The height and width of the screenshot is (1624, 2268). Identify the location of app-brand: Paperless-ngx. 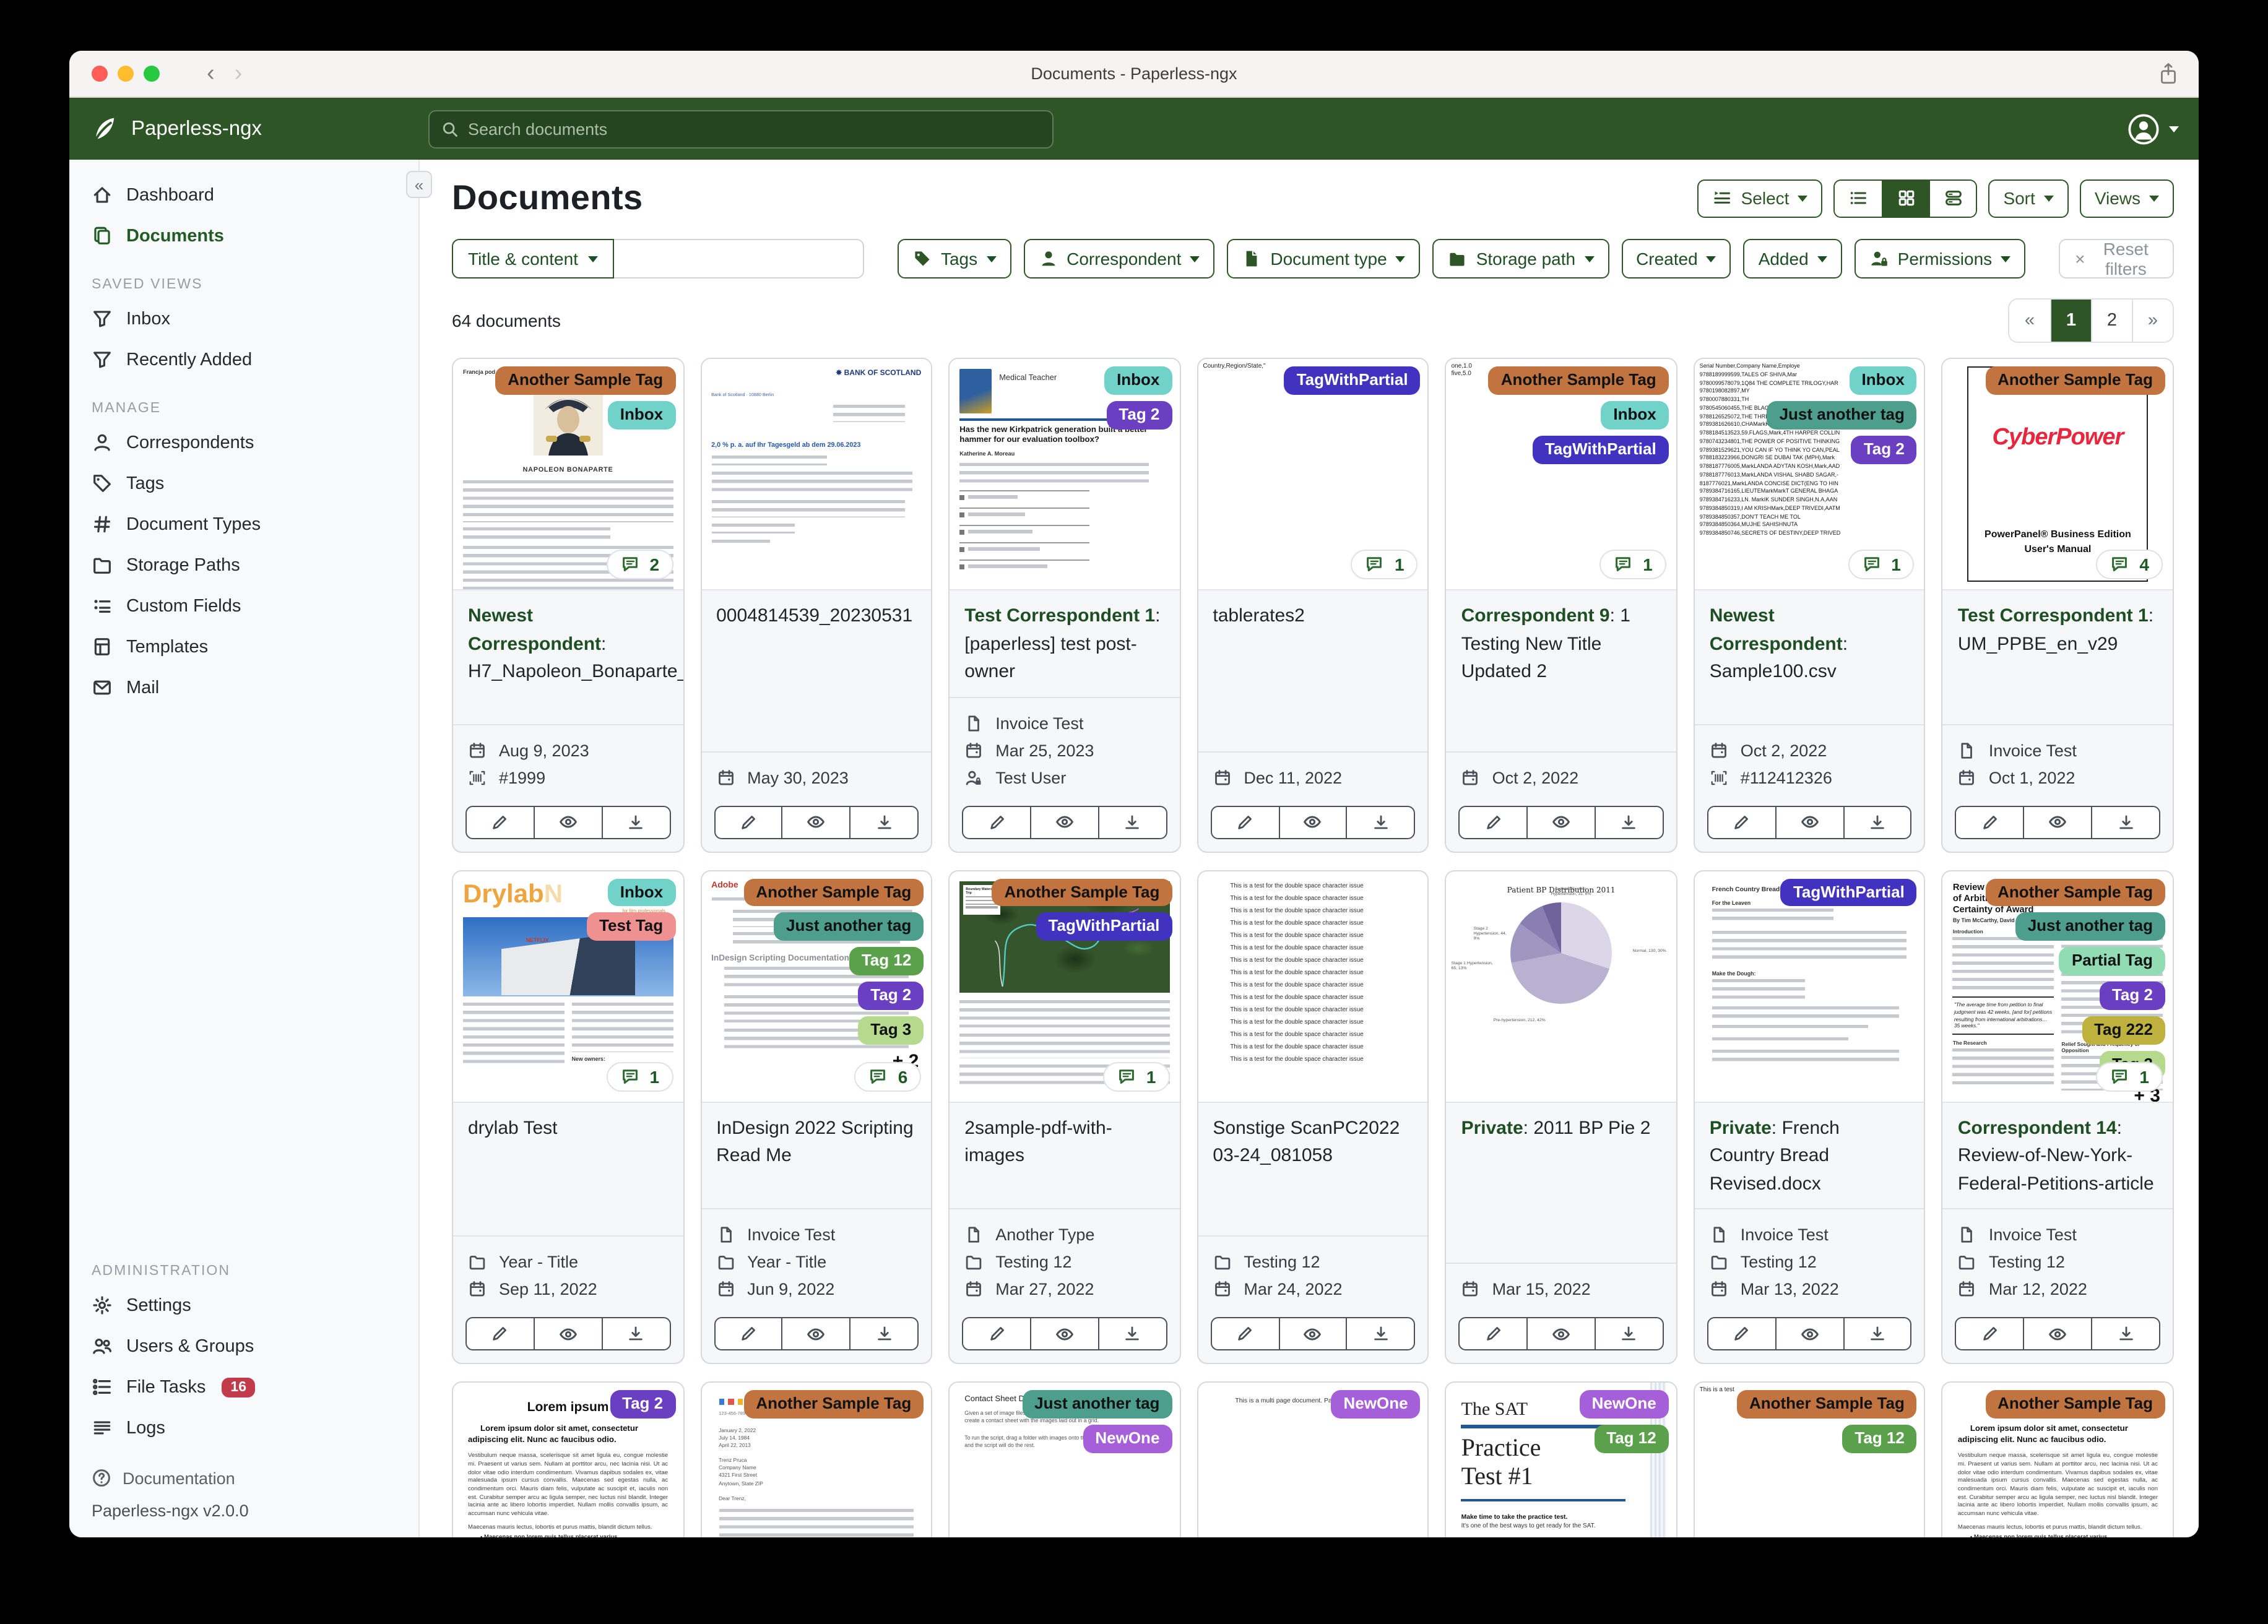
(258, 129).